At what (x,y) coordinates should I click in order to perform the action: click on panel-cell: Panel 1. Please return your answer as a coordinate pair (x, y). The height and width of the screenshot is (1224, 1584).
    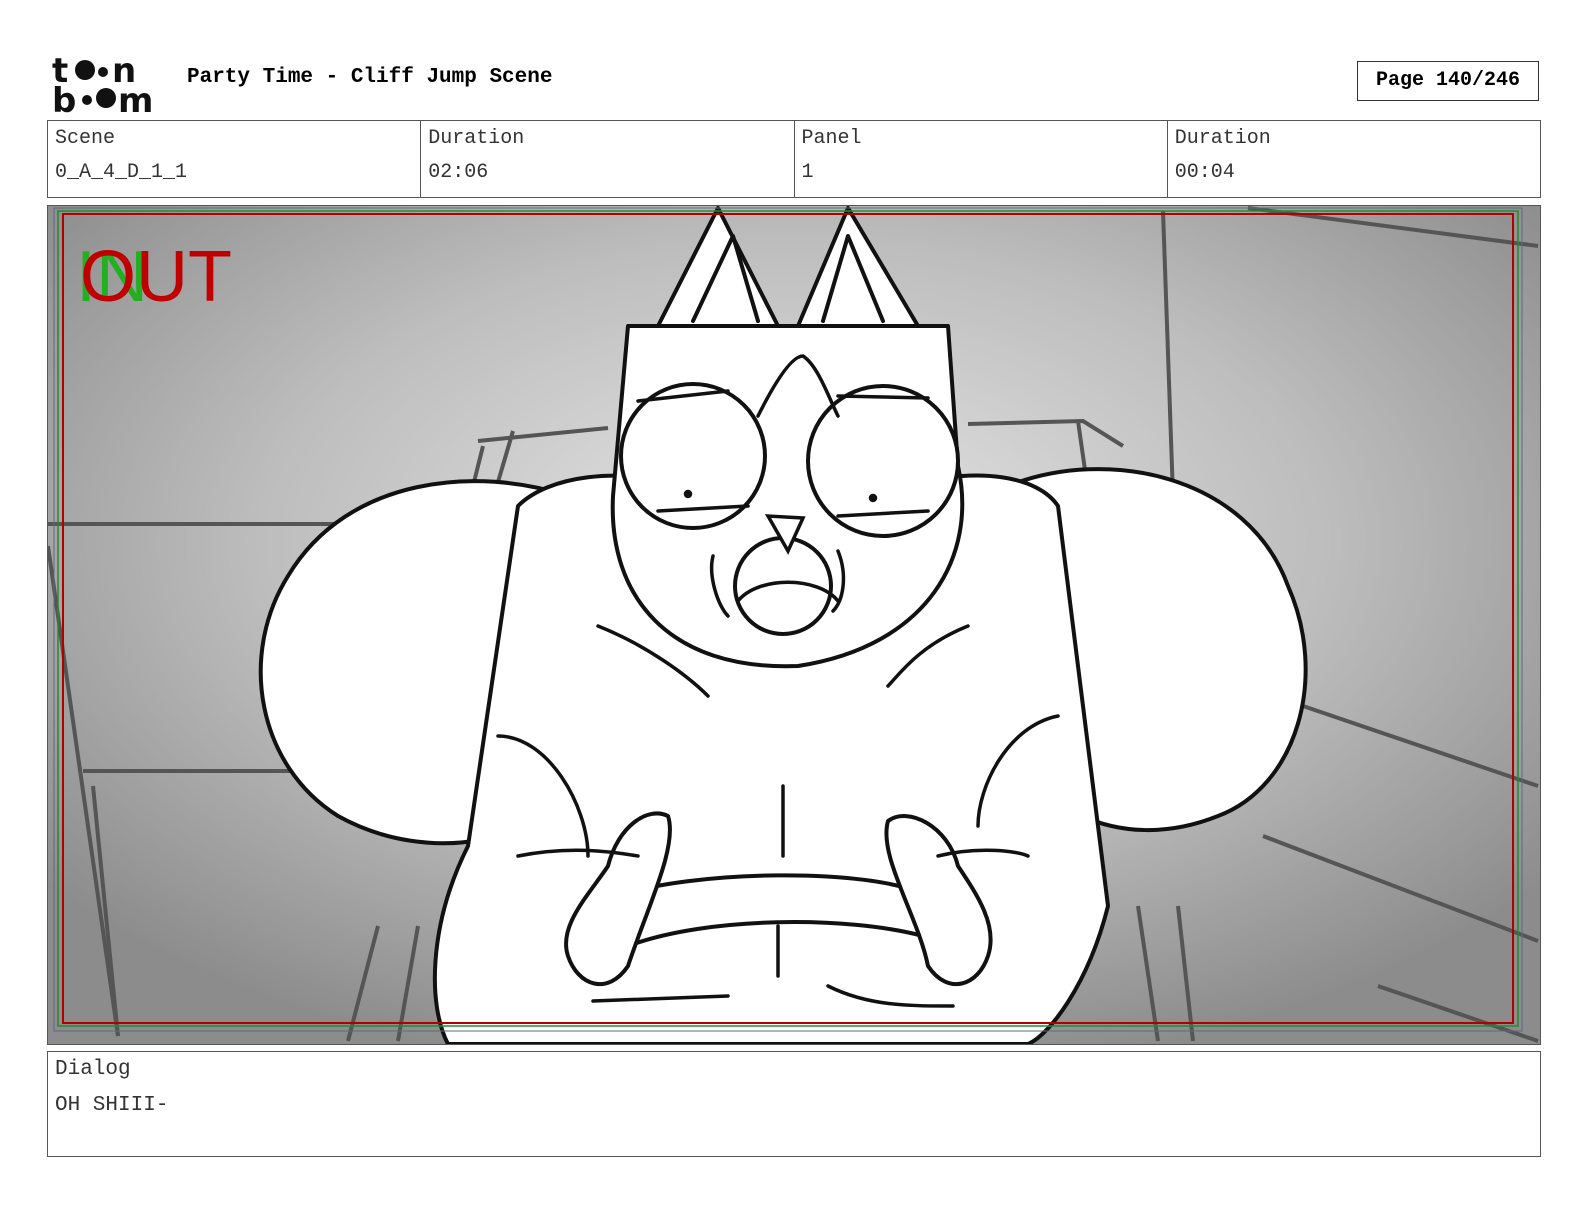
    Looking at the image, I should click on (981, 159).